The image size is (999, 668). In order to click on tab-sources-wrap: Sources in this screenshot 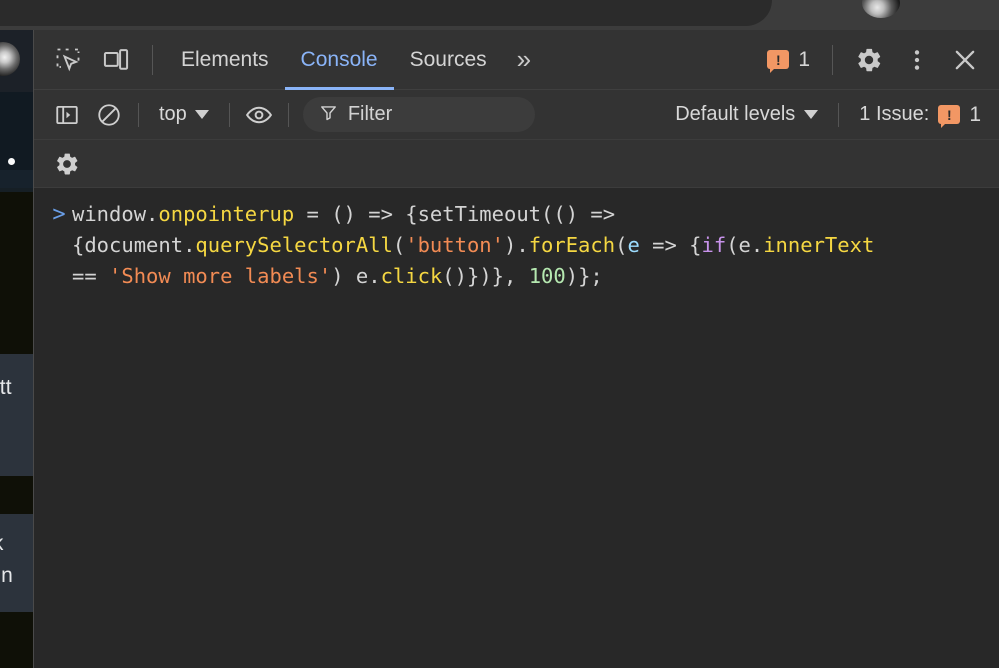, I will do `click(448, 60)`.